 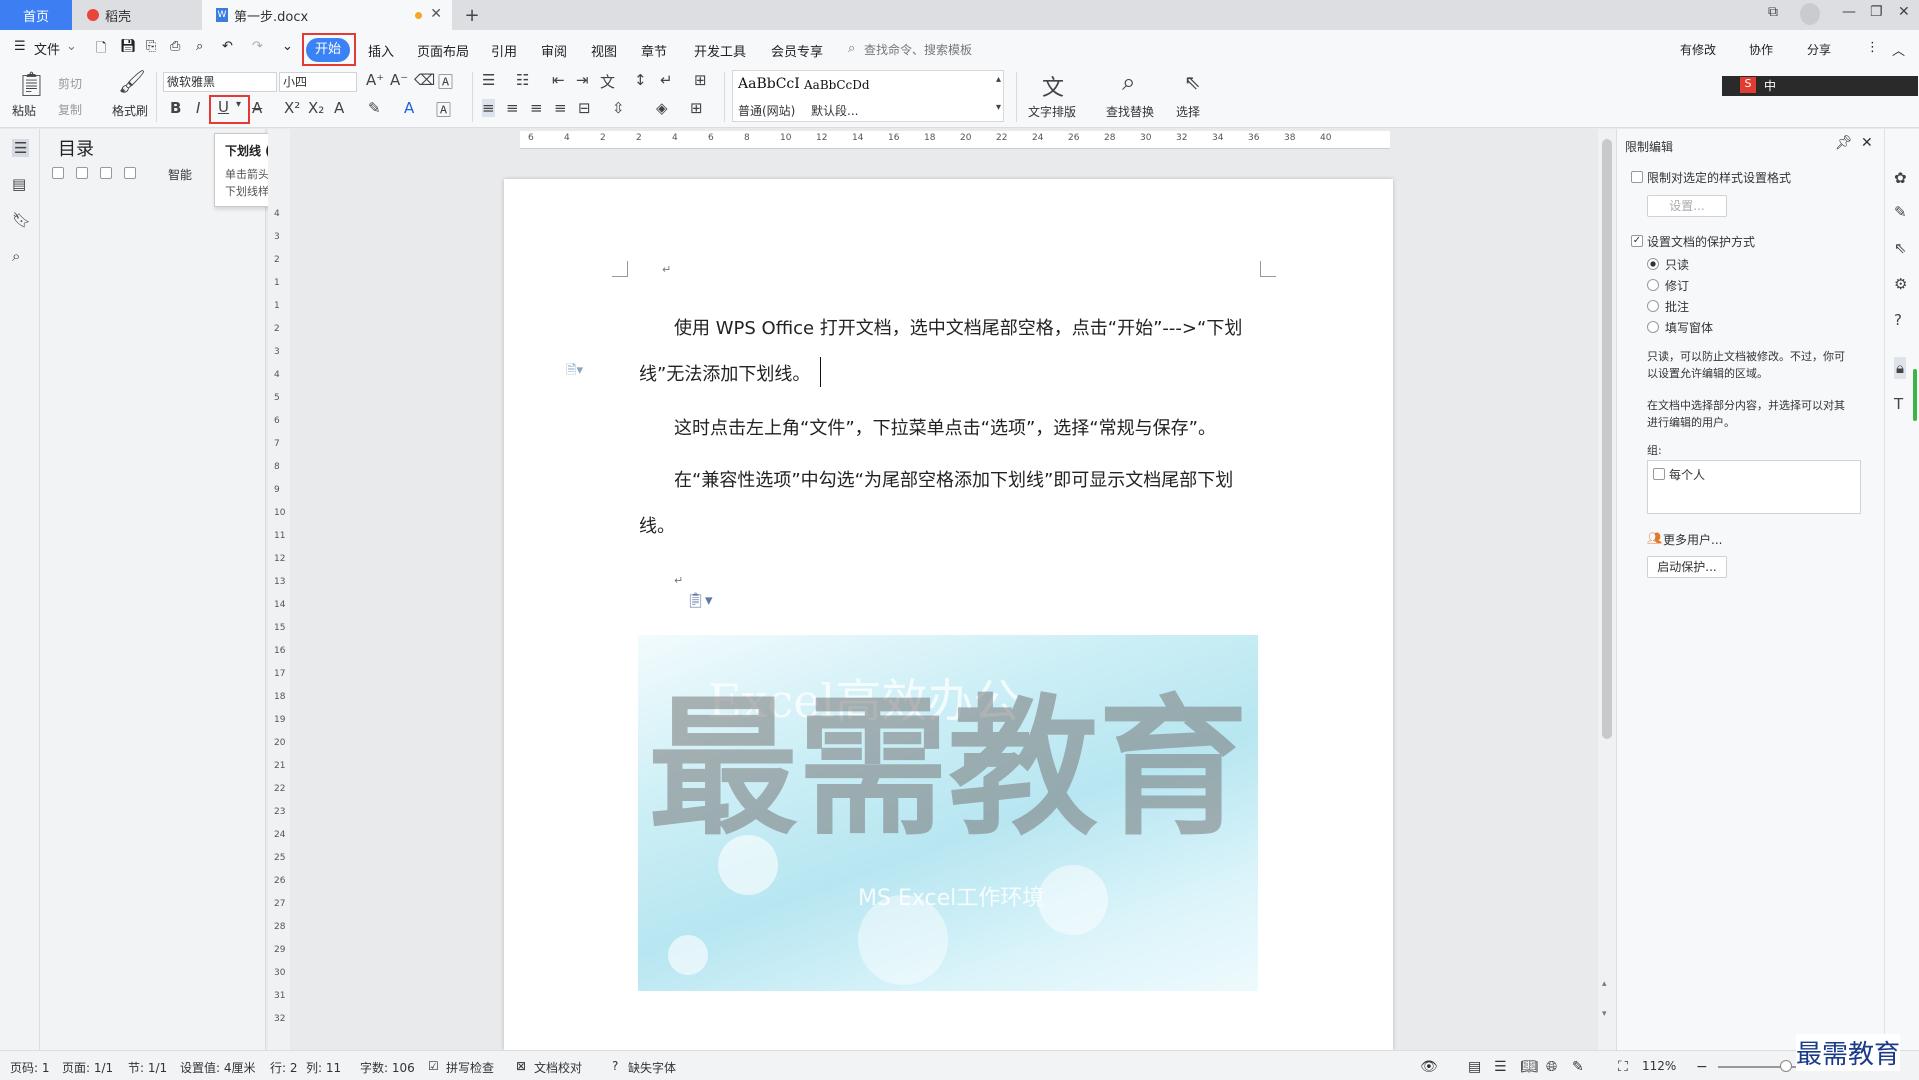 What do you see at coordinates (998, 107) in the screenshot?
I see `style-more-icon: ▾` at bounding box center [998, 107].